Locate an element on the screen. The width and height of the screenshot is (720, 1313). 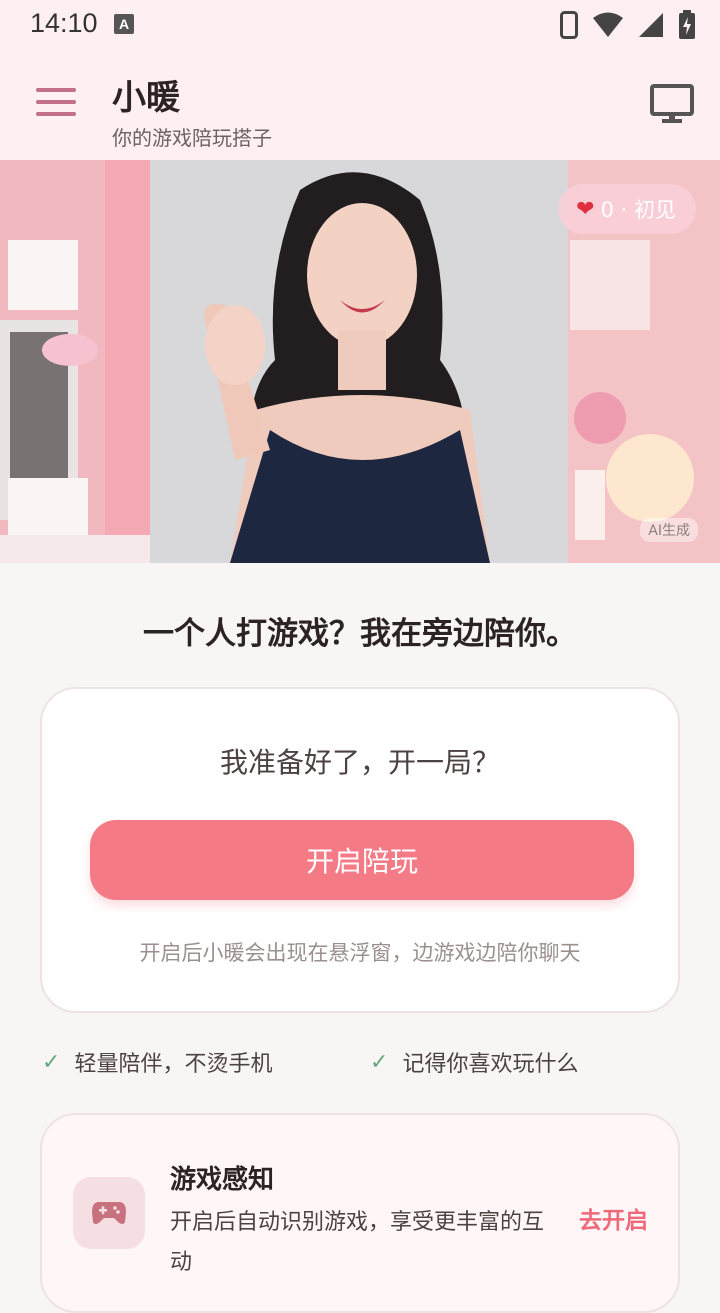
feature-item: ✓ 记得你喜欢玩什么 is located at coordinates (474, 1062).